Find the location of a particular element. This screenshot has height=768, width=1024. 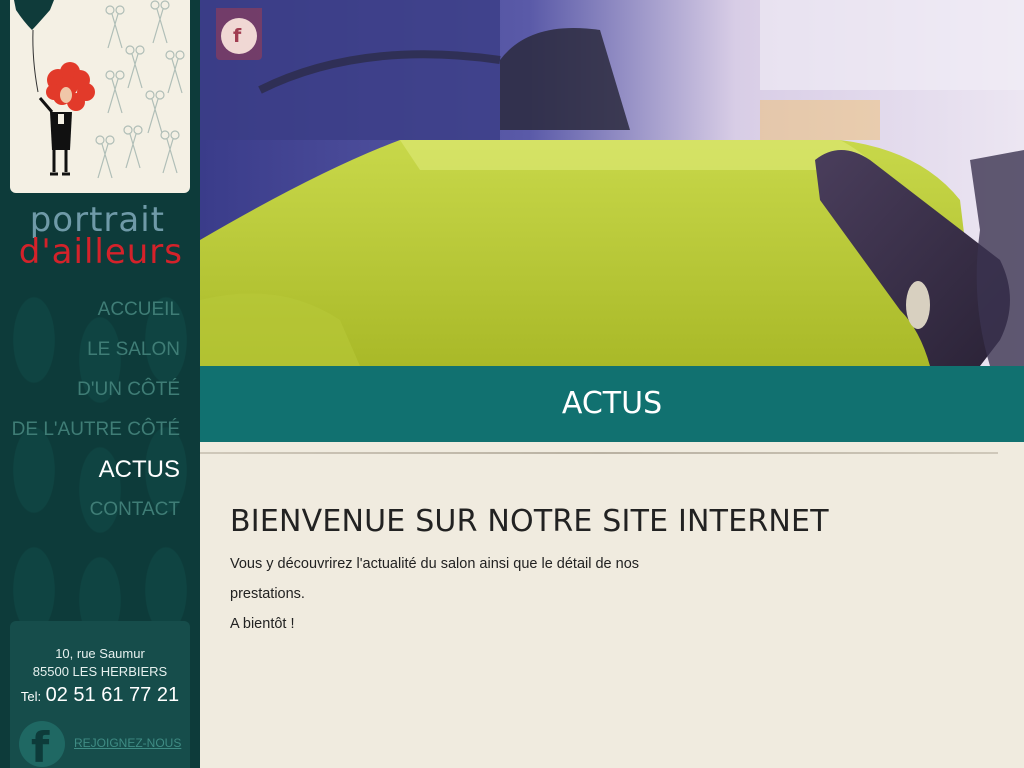

page-title-bar: ACTUS is located at coordinates (612, 404).